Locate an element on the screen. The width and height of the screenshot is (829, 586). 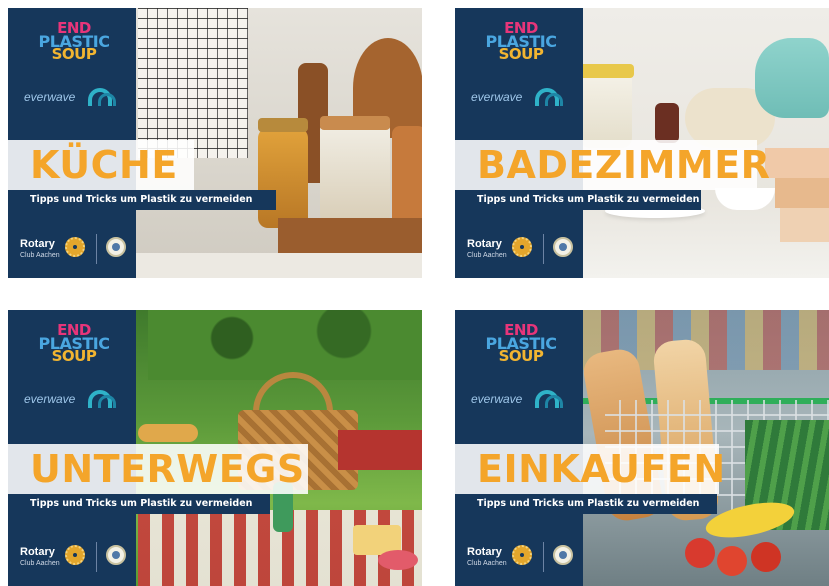
title-band: EINKAUFEN is located at coordinates (590, 469).